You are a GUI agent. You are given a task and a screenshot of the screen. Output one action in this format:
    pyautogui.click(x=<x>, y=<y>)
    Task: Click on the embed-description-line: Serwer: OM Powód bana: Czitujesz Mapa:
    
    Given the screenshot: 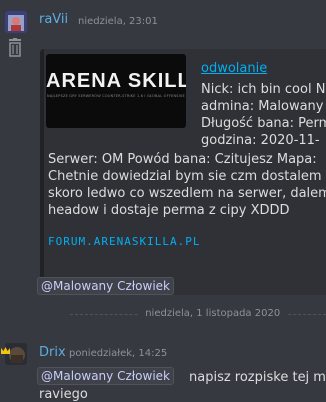 What is the action you would take?
    pyautogui.click(x=182, y=159)
    